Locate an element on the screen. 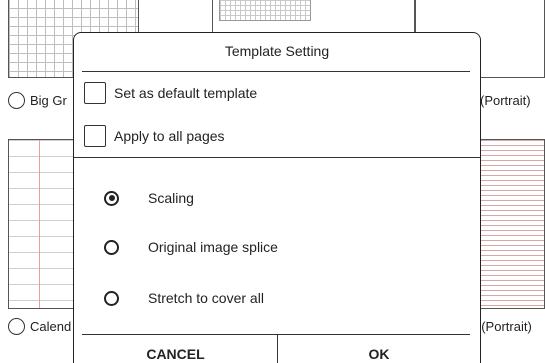  template-label-portrait: (Portrait) is located at coordinates (505, 100).